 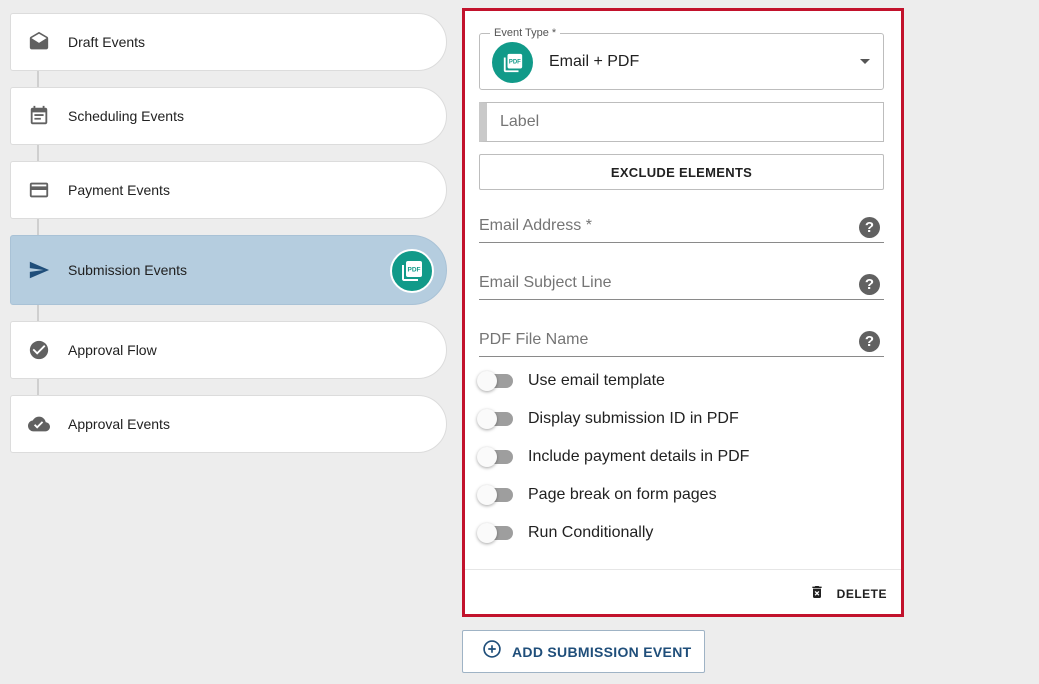 I want to click on toggle-run-conditionally: Run Conditionally, so click(x=565, y=533).